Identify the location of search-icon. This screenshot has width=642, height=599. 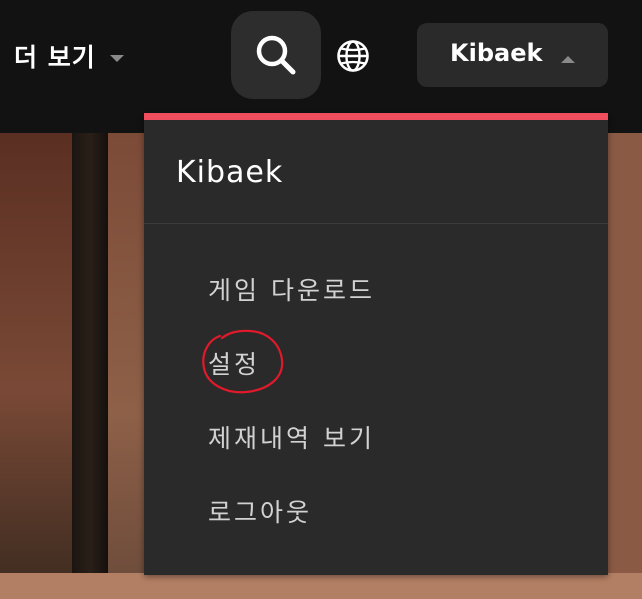
(276, 55).